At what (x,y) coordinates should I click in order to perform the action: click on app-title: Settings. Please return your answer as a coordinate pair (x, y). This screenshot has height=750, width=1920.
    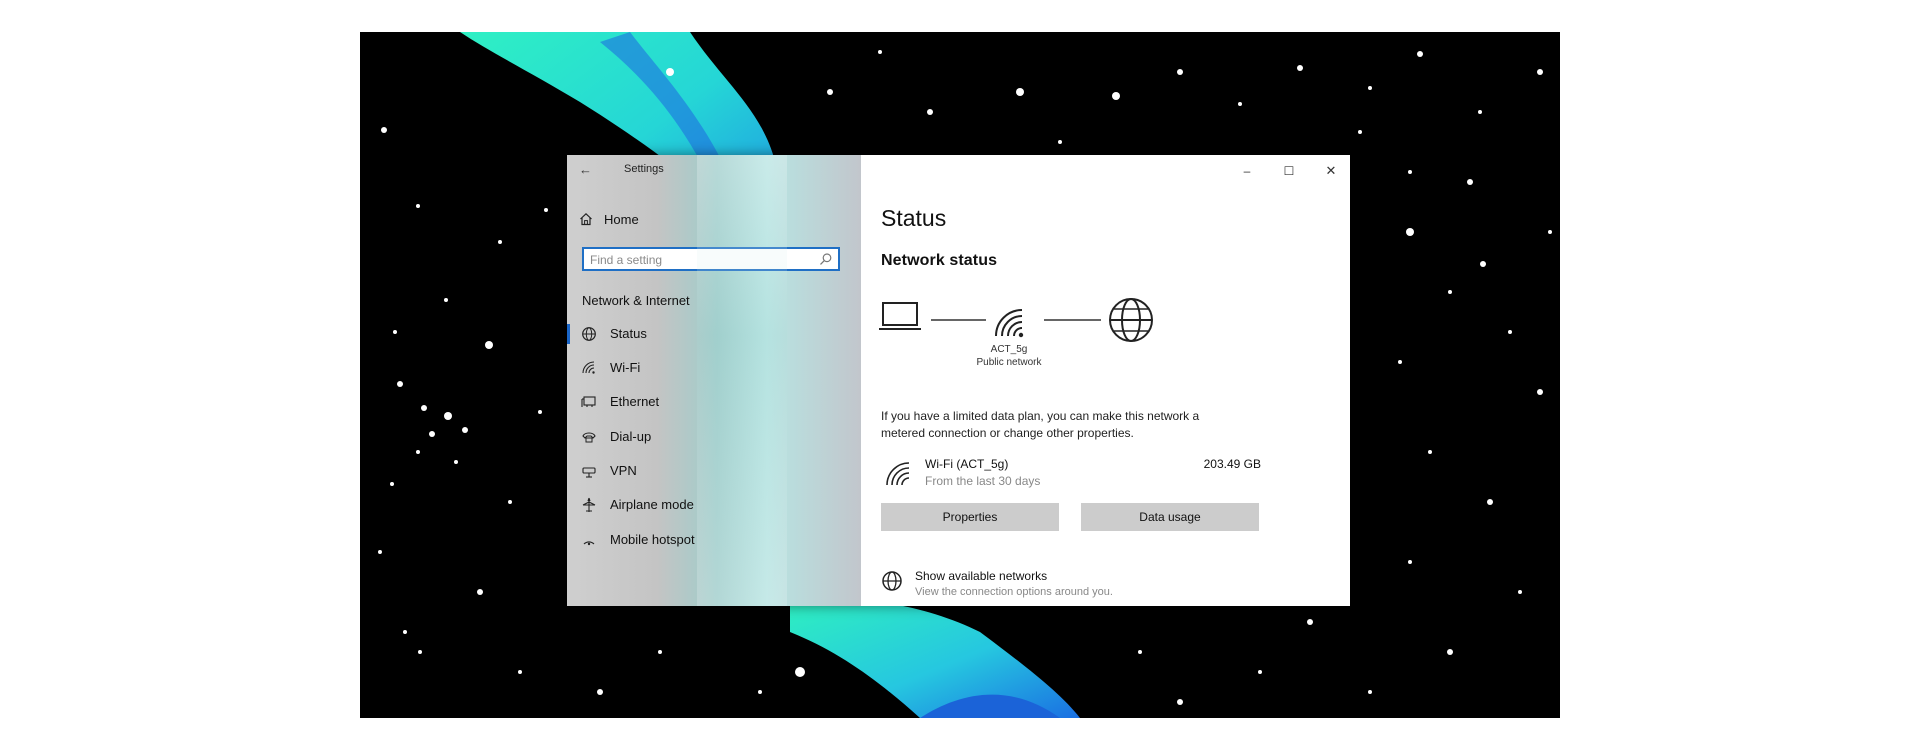
    Looking at the image, I should click on (644, 169).